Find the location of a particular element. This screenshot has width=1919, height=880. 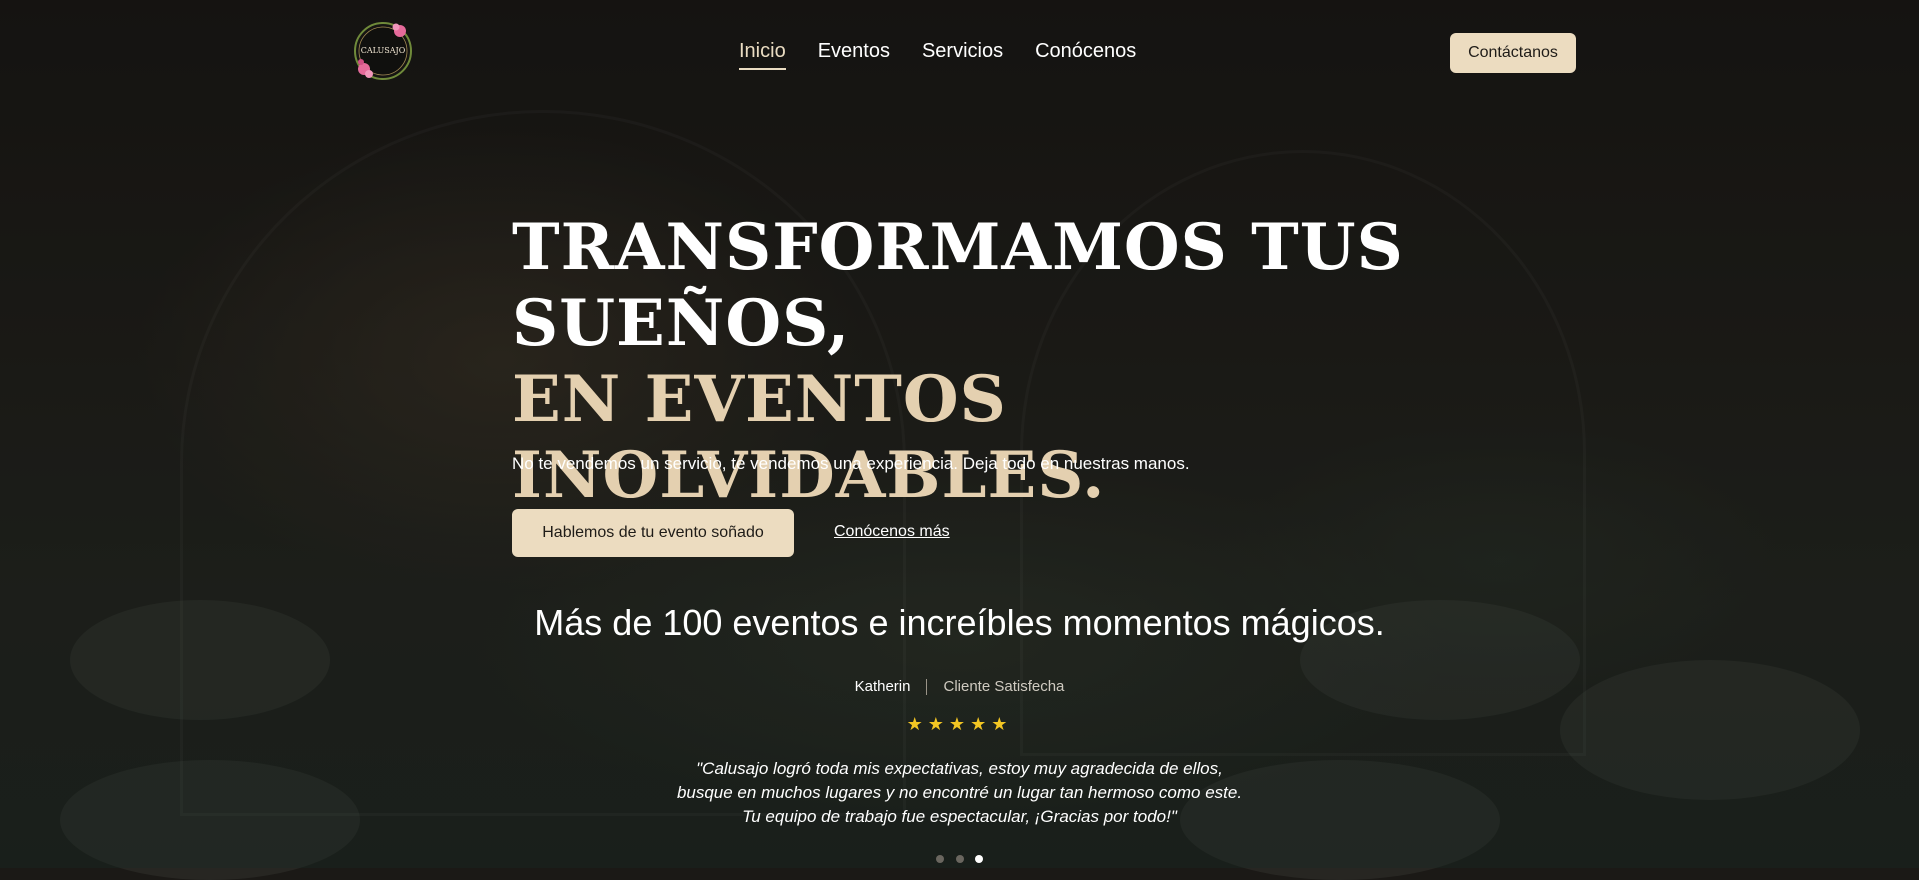

testimonial-author: Katherin Cliente Satisfecha is located at coordinates (959, 687).